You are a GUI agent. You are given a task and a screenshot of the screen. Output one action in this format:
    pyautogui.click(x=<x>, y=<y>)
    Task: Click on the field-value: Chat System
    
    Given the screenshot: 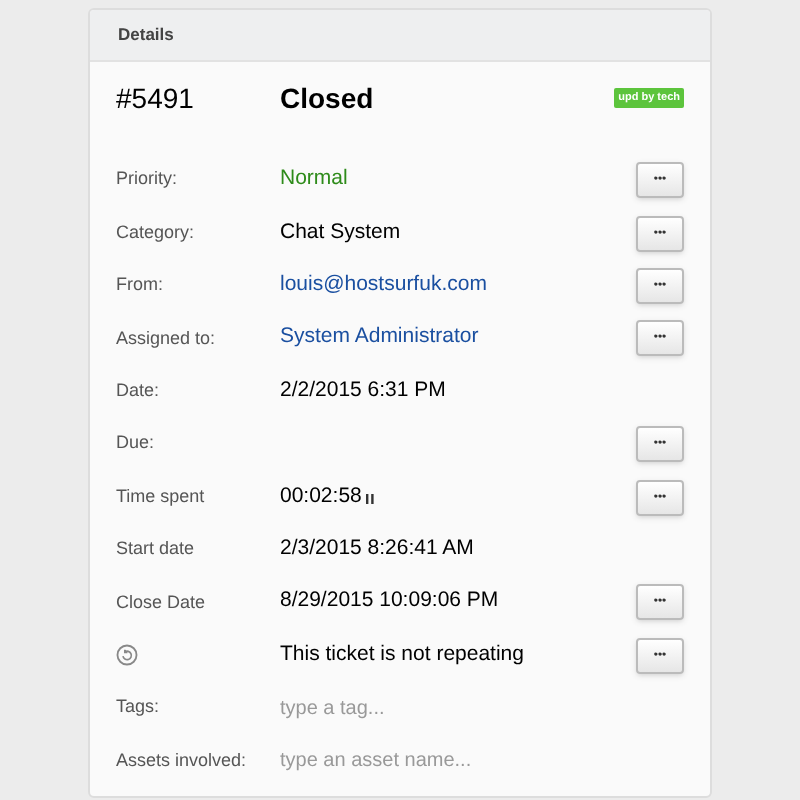 What is the action you would take?
    pyautogui.click(x=340, y=232)
    